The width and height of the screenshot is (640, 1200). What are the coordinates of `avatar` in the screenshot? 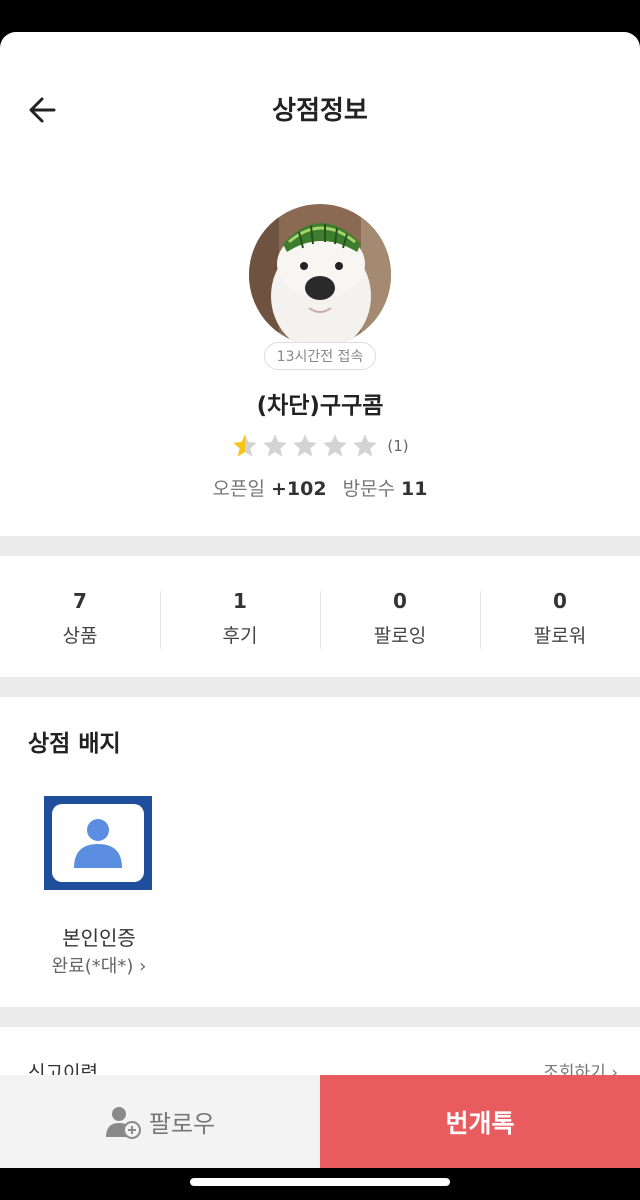 It's located at (320, 275).